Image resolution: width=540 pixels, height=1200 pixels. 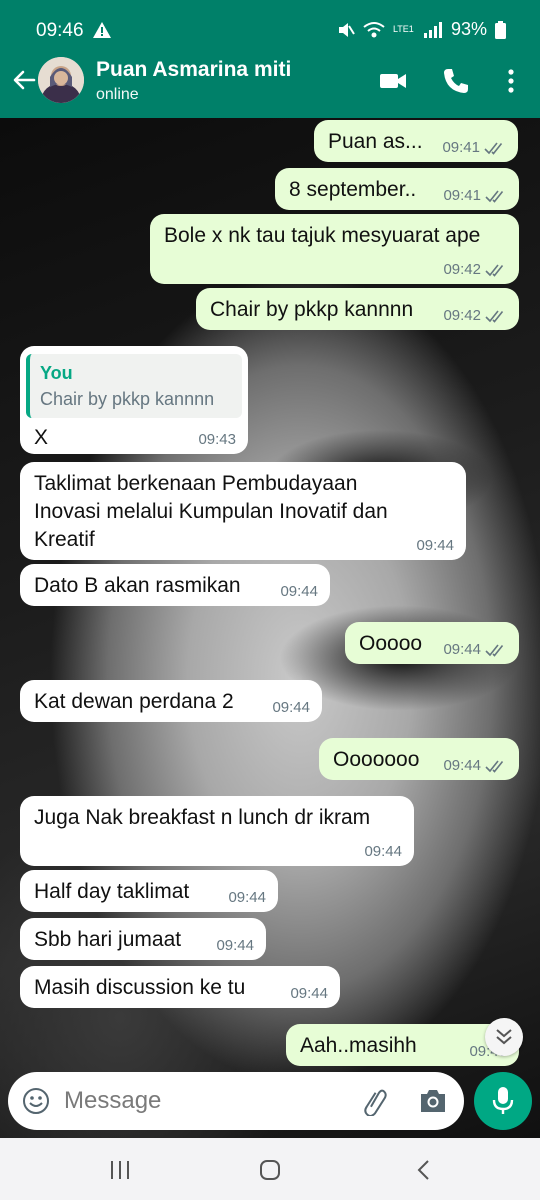 I want to click on message-bubble: You Chair by pkkp kannnn X 09:43, so click(x=134, y=400).